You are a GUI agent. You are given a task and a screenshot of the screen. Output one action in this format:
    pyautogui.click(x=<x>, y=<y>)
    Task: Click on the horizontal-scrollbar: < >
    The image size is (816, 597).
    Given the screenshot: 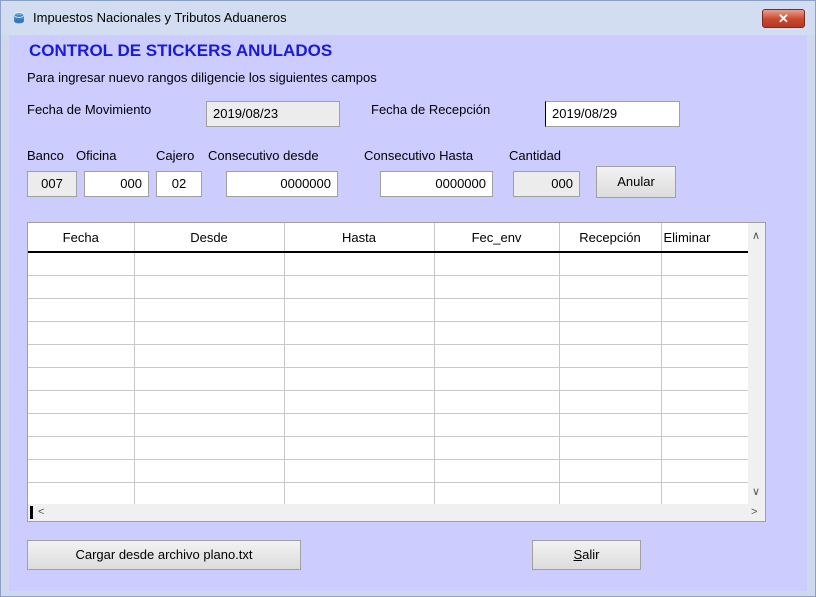 What is the action you would take?
    pyautogui.click(x=396, y=512)
    